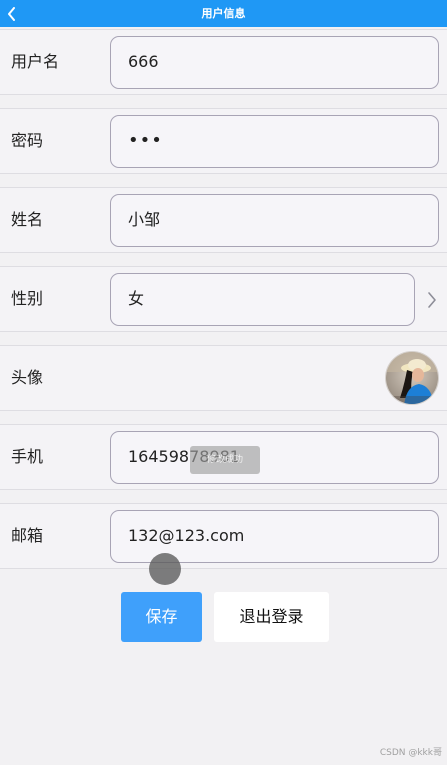 This screenshot has width=447, height=765. I want to click on avatar-label: 头像, so click(27, 377).